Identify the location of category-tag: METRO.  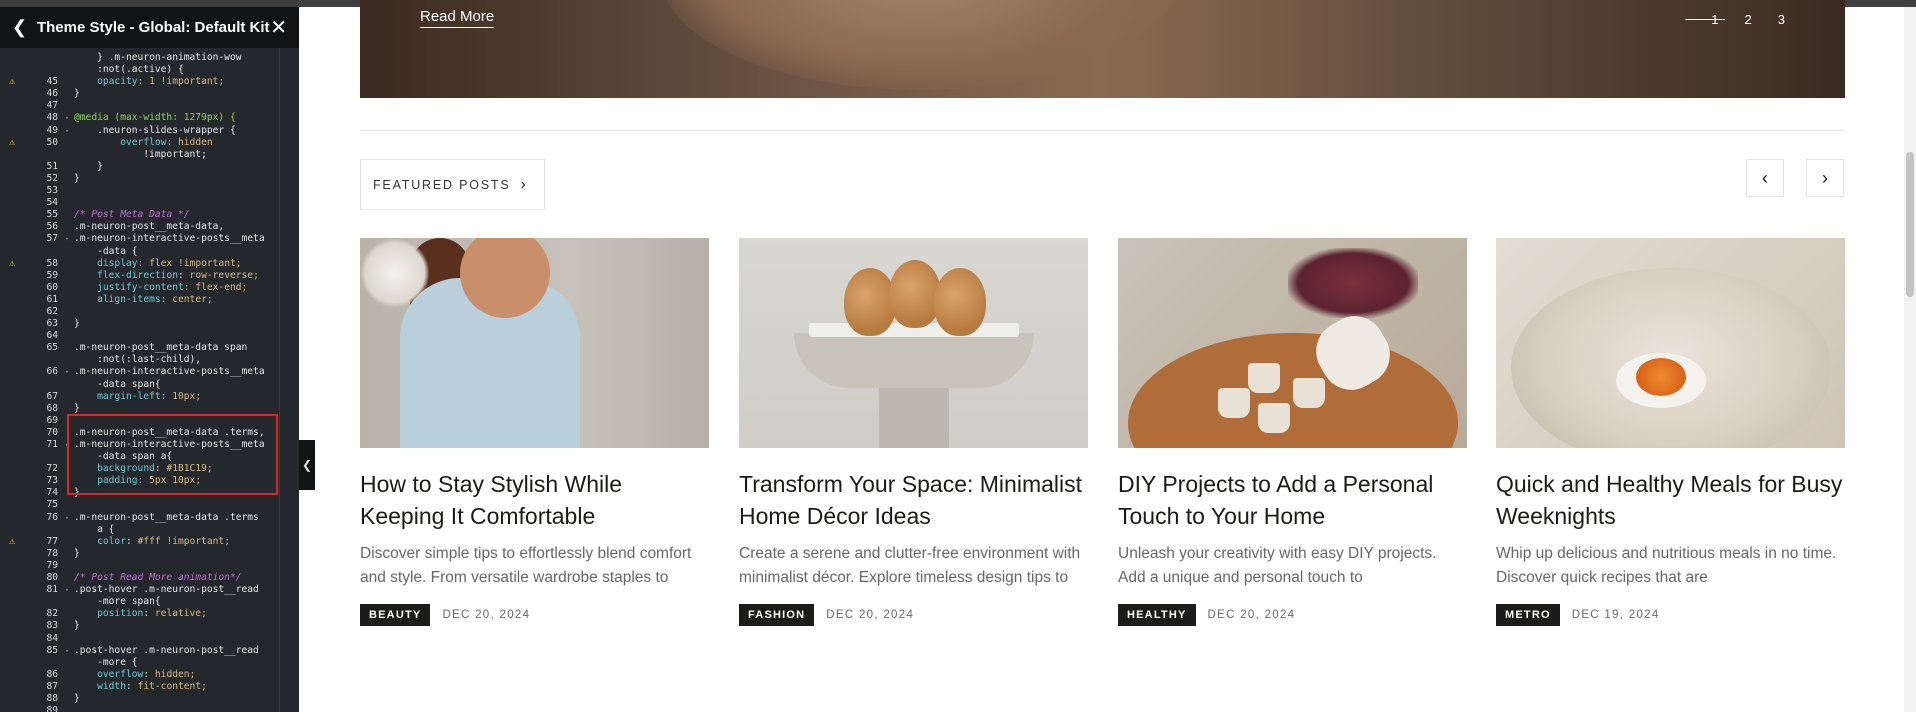
(1528, 615).